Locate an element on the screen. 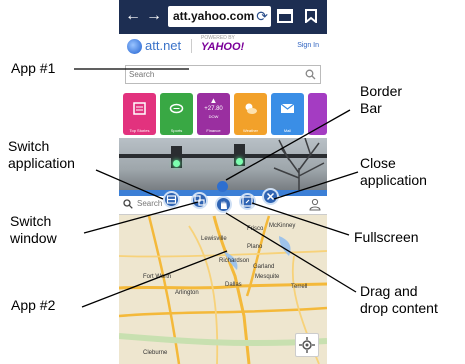 This screenshot has width=465, height=364. callout-app2: App #2 is located at coordinates (33, 305).